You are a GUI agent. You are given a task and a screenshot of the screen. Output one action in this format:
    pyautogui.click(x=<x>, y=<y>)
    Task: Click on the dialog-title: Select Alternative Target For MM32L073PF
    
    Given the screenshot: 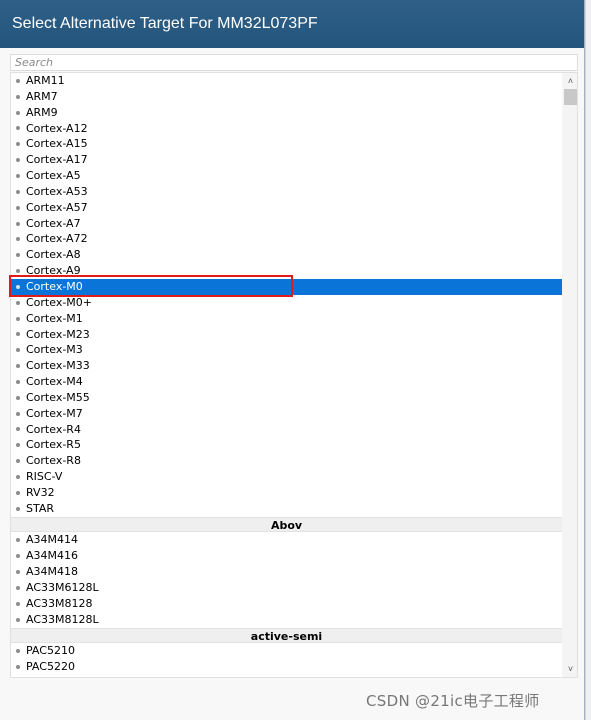 What is the action you would take?
    pyautogui.click(x=165, y=23)
    